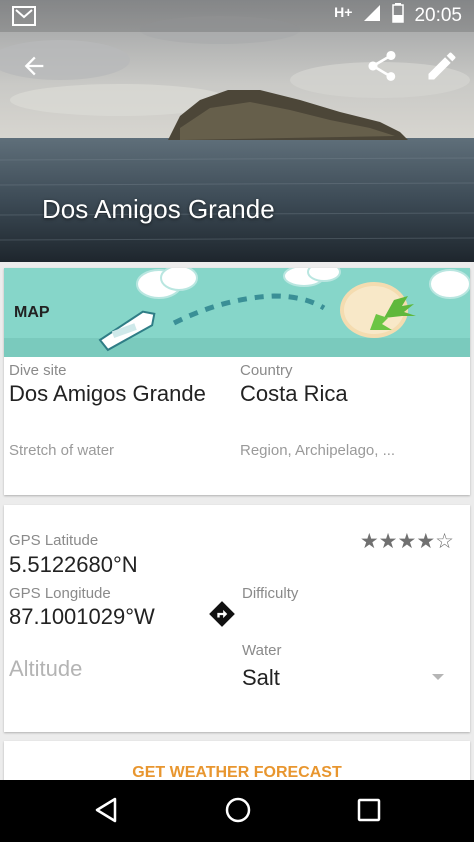  What do you see at coordinates (73, 565) in the screenshot?
I see `gps-latitude-input: 5.5122680°N` at bounding box center [73, 565].